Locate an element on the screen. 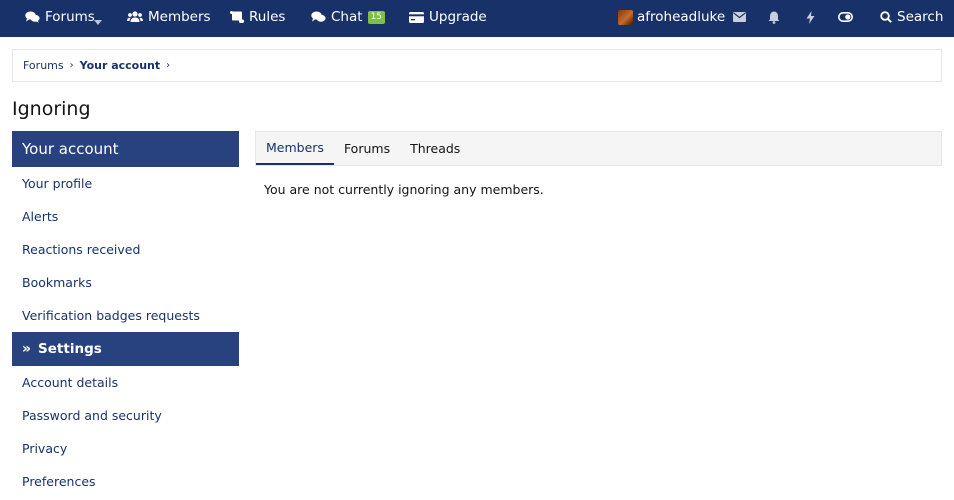  tab-members: Members is located at coordinates (295, 148).